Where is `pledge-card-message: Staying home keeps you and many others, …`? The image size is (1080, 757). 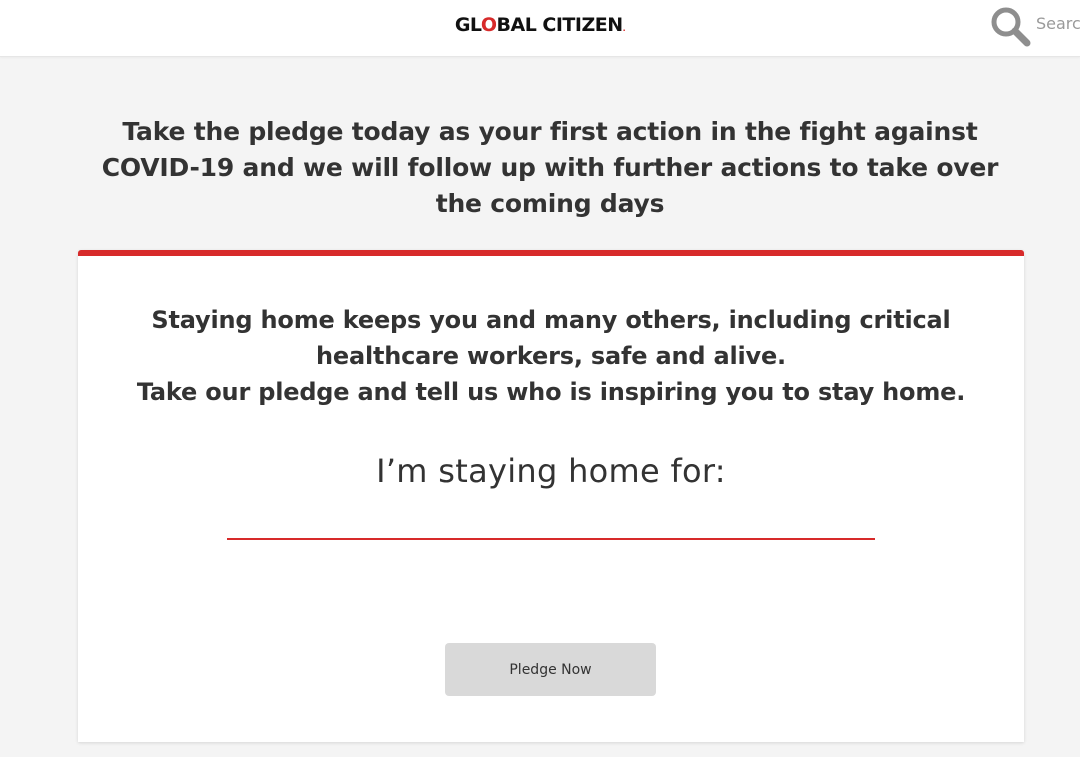
pledge-card-message: Staying home keeps you and many others, … is located at coordinates (551, 356).